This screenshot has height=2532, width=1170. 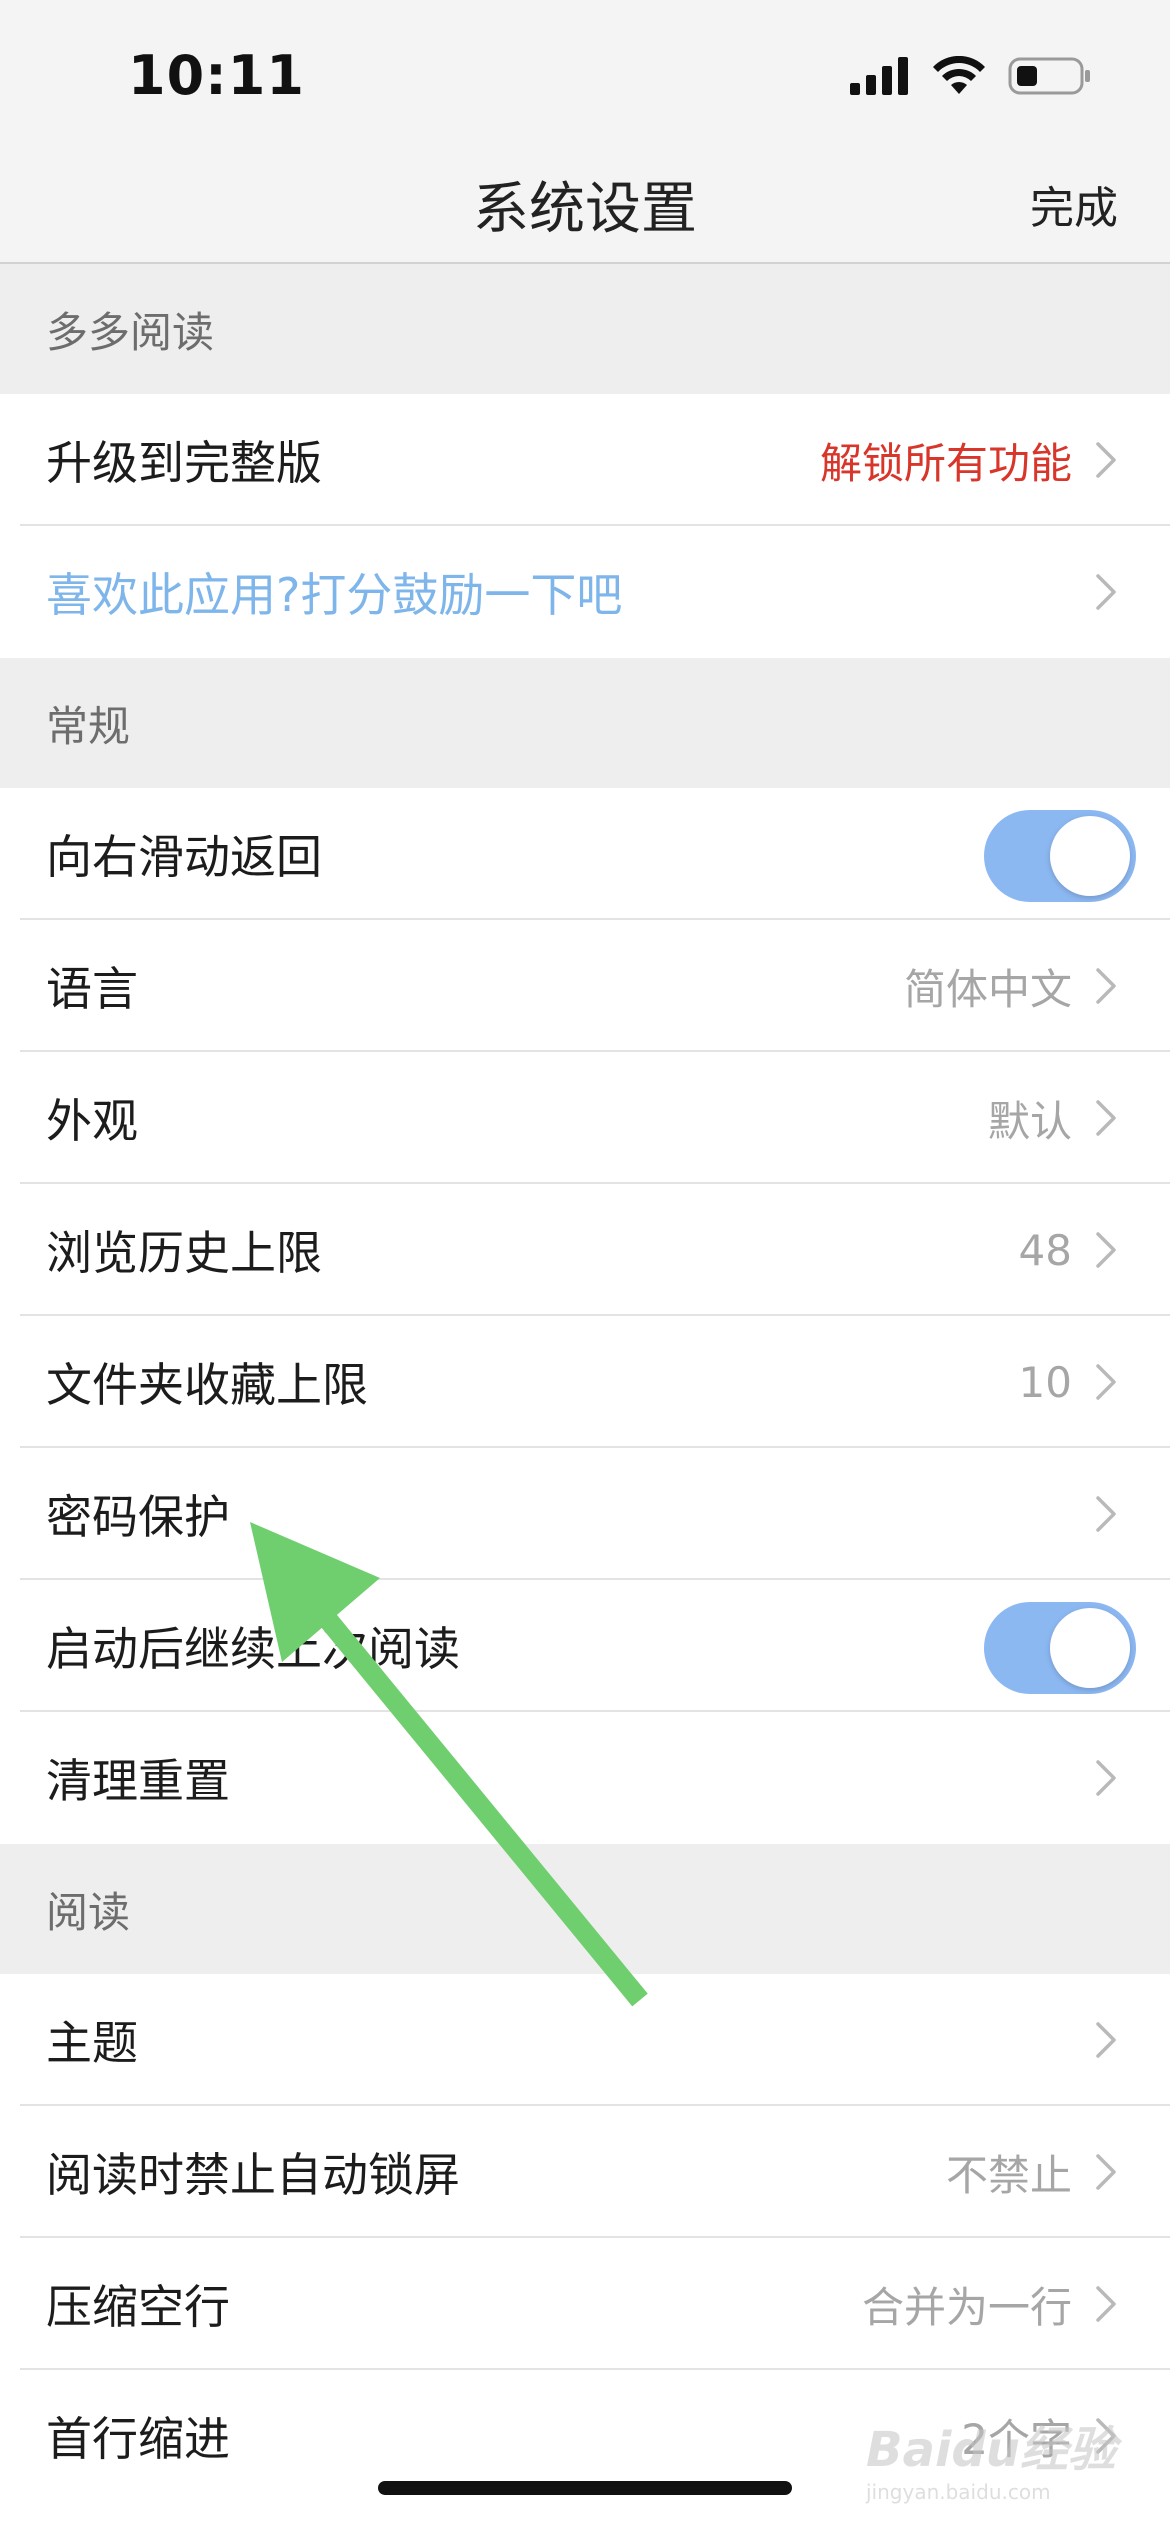 I want to click on reset-row: 清理重置, so click(x=585, y=1778).